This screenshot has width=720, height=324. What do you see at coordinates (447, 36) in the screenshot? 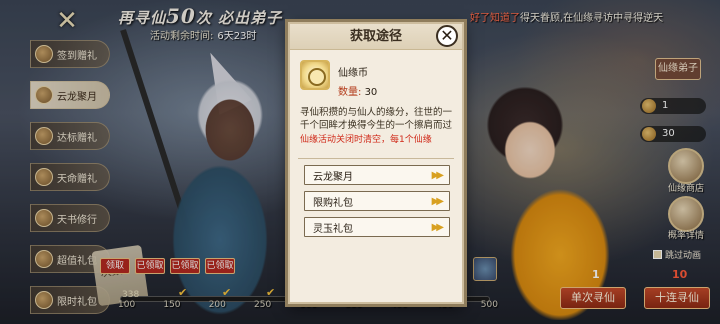
I see `close-icon: ✕` at bounding box center [447, 36].